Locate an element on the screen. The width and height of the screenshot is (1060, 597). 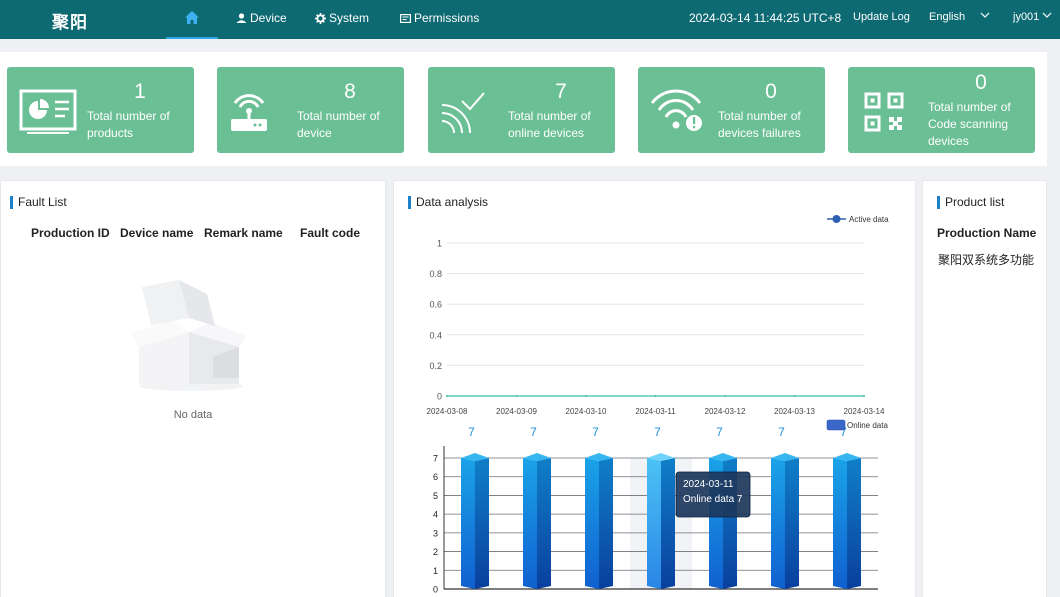
update-log-link: Update Log is located at coordinates (881, 17).